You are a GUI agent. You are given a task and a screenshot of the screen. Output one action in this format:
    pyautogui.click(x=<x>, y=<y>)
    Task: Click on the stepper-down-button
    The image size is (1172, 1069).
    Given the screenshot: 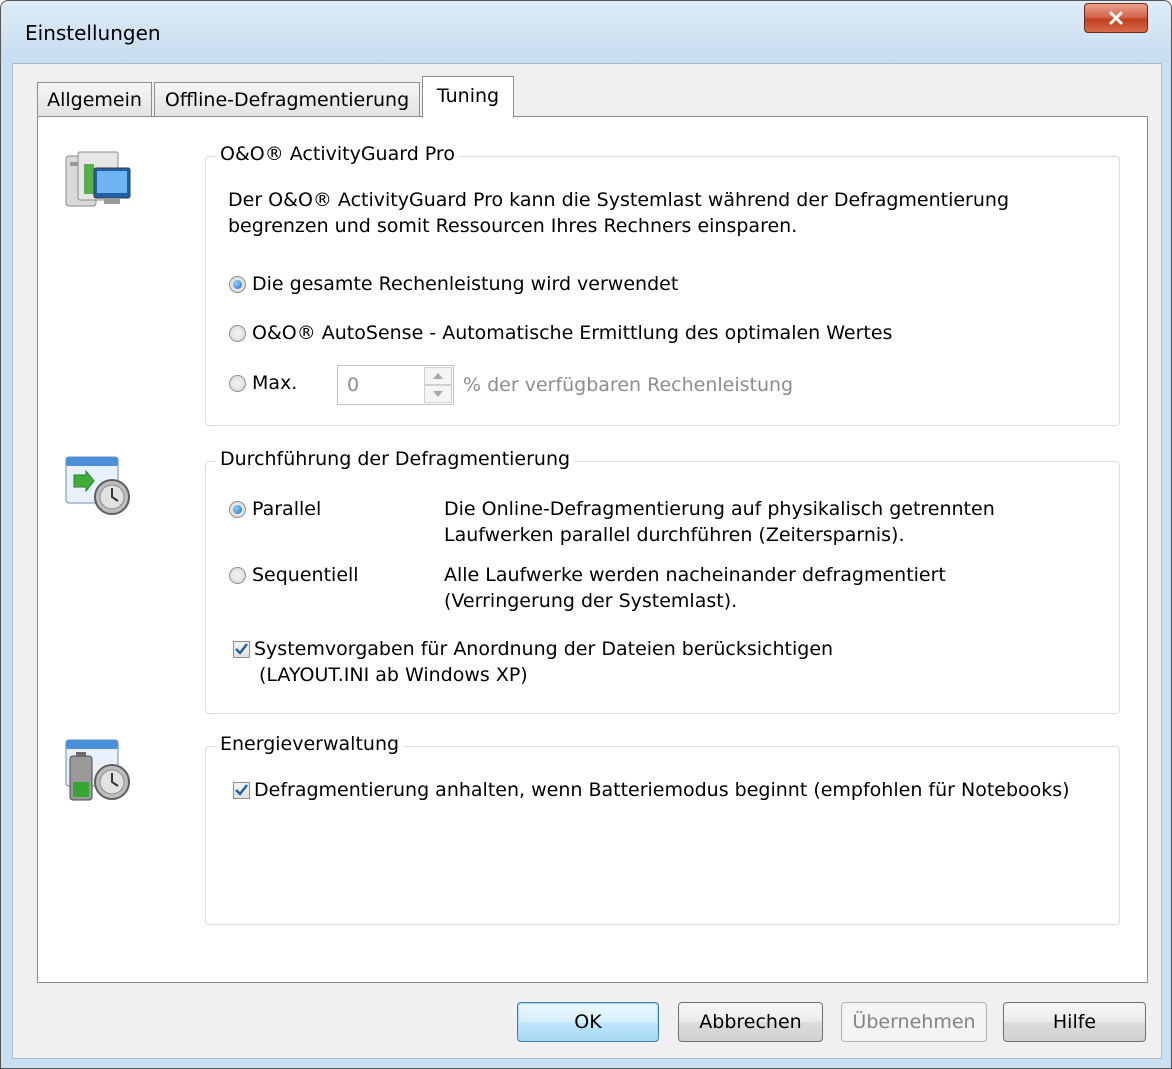 What is the action you would take?
    pyautogui.click(x=438, y=394)
    